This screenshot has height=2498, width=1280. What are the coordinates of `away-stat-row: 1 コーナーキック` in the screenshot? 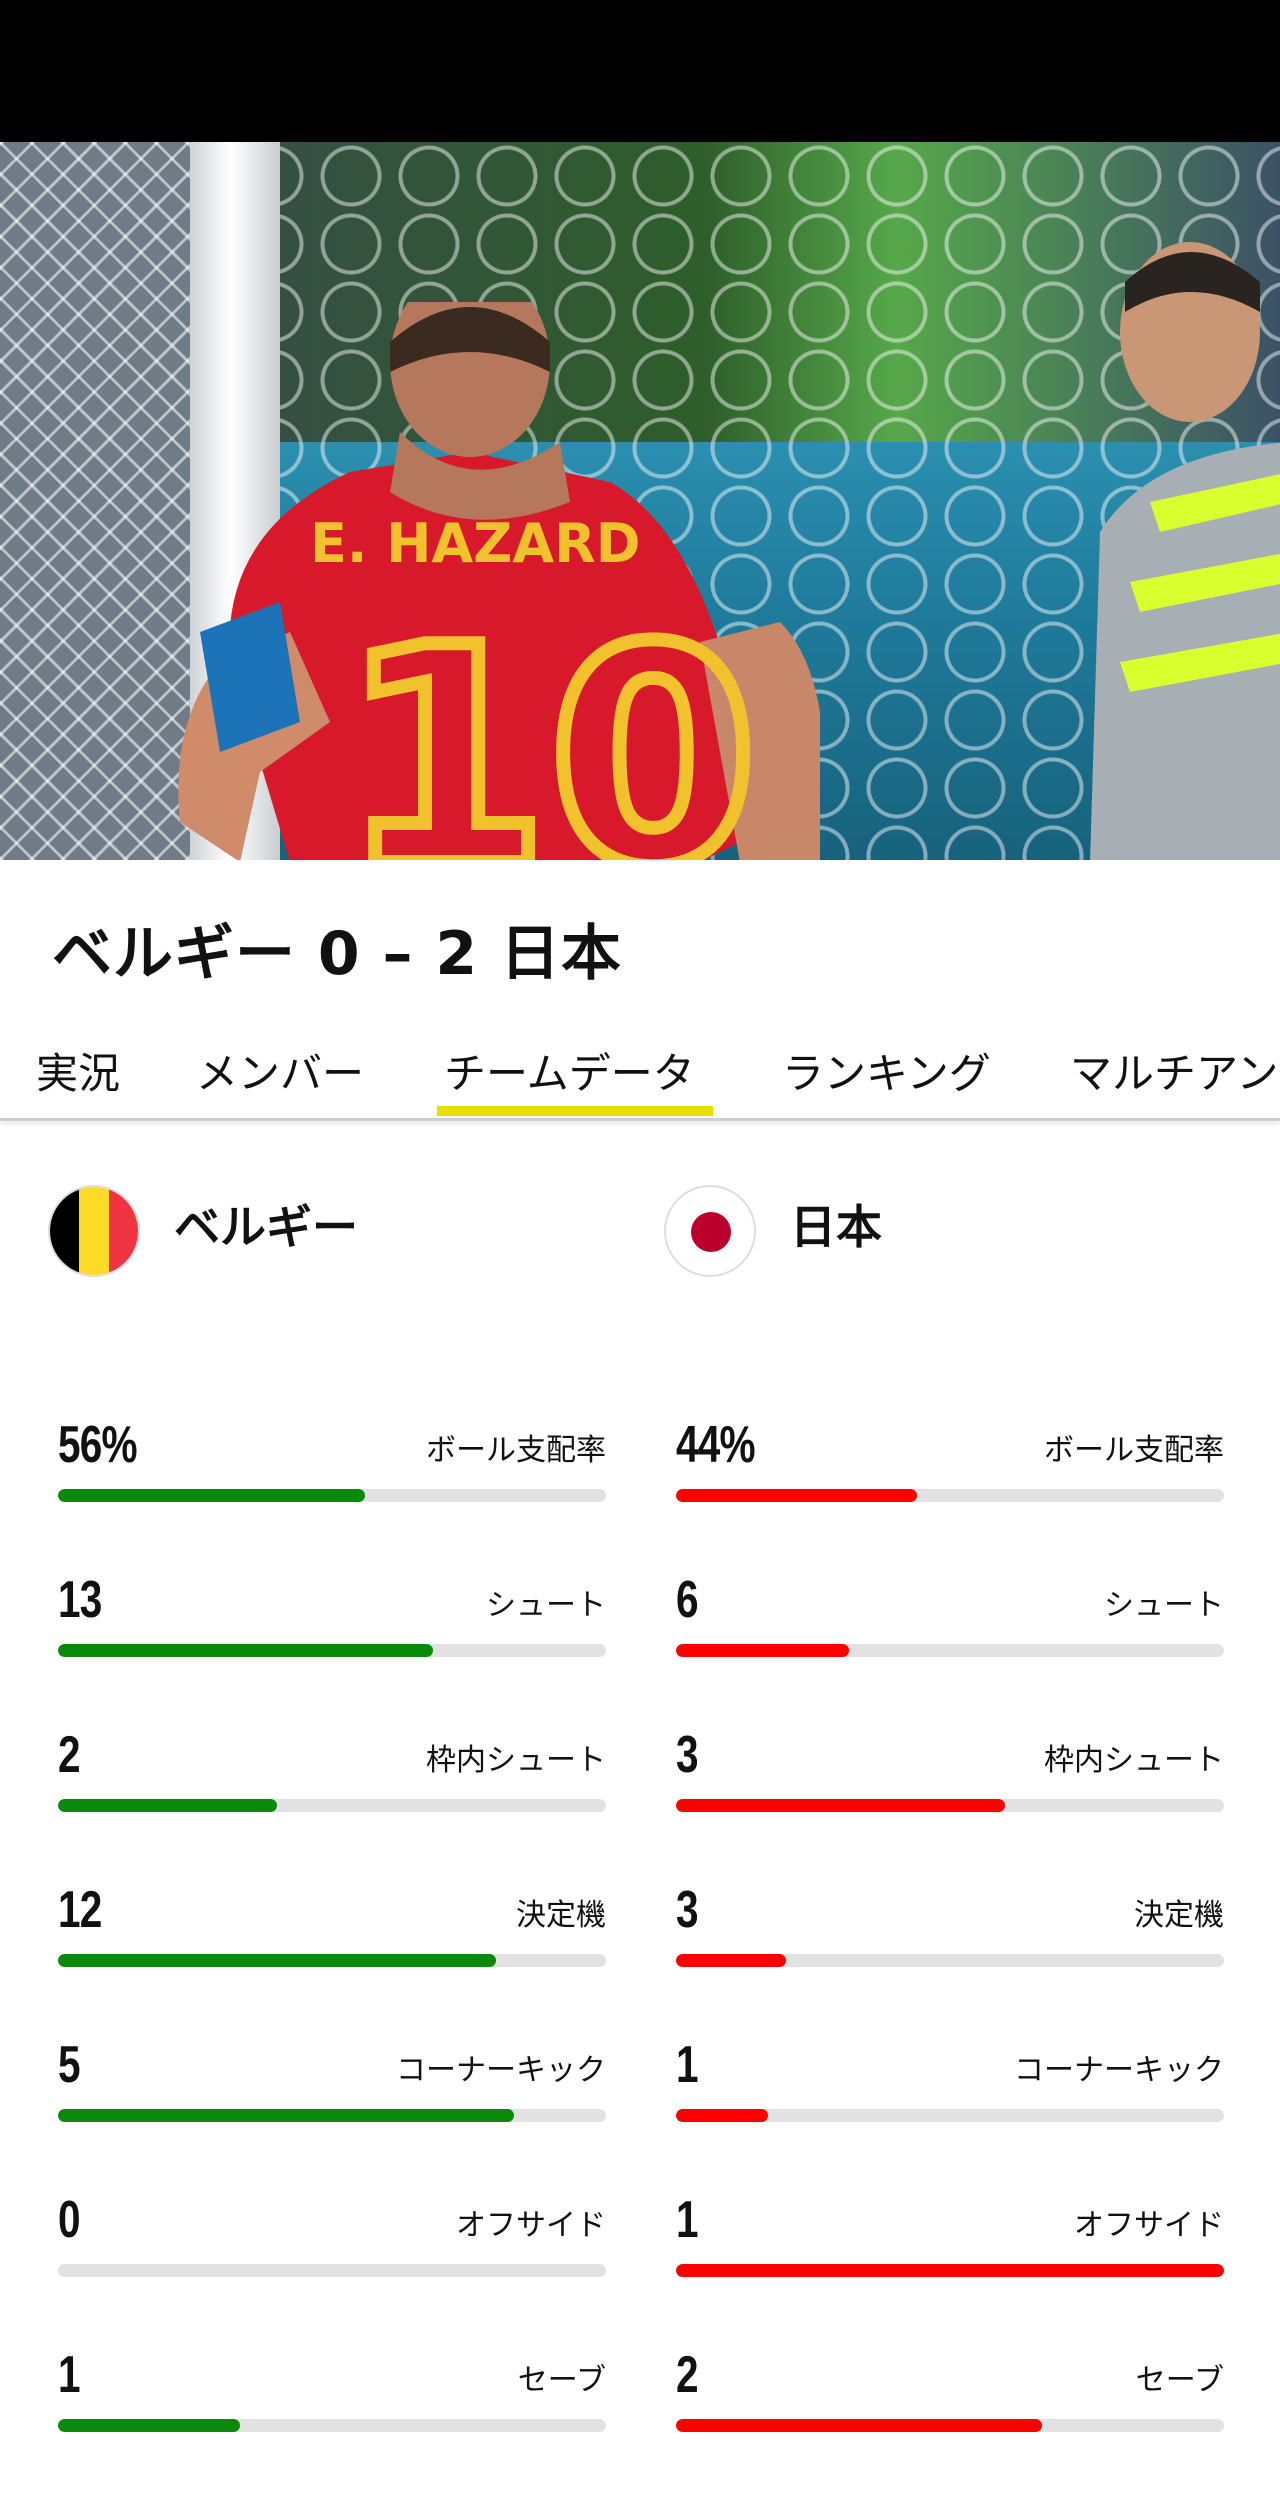 It's located at (950, 2090).